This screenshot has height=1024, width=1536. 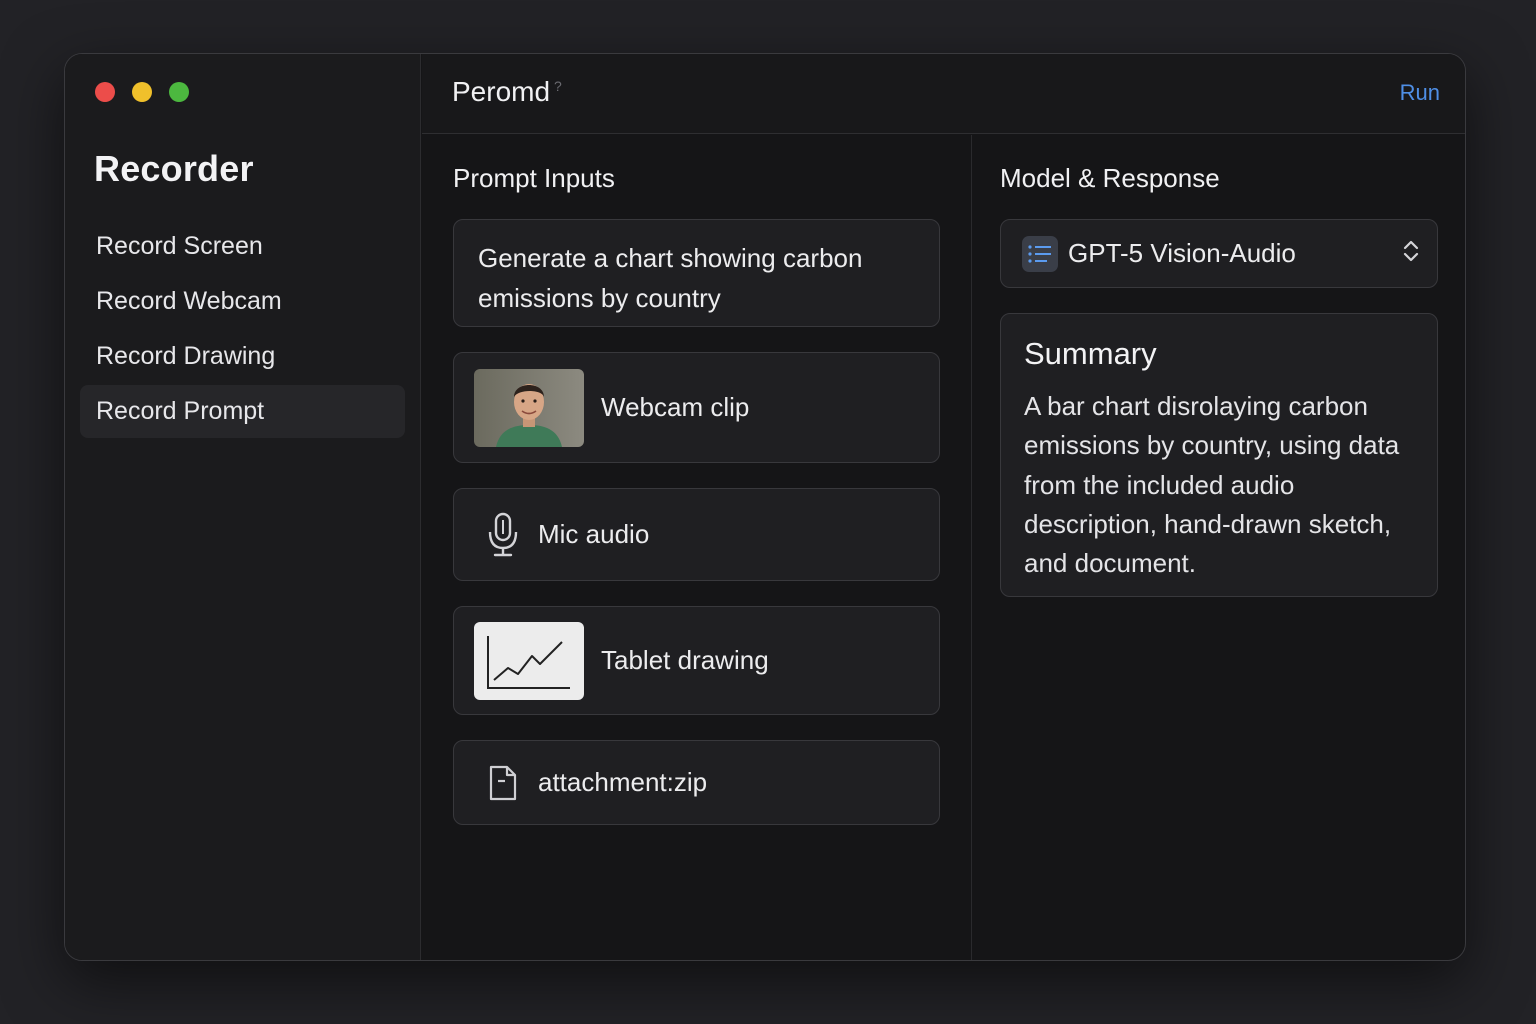 I want to click on model-response-heading: Model & Response, so click(x=1110, y=178).